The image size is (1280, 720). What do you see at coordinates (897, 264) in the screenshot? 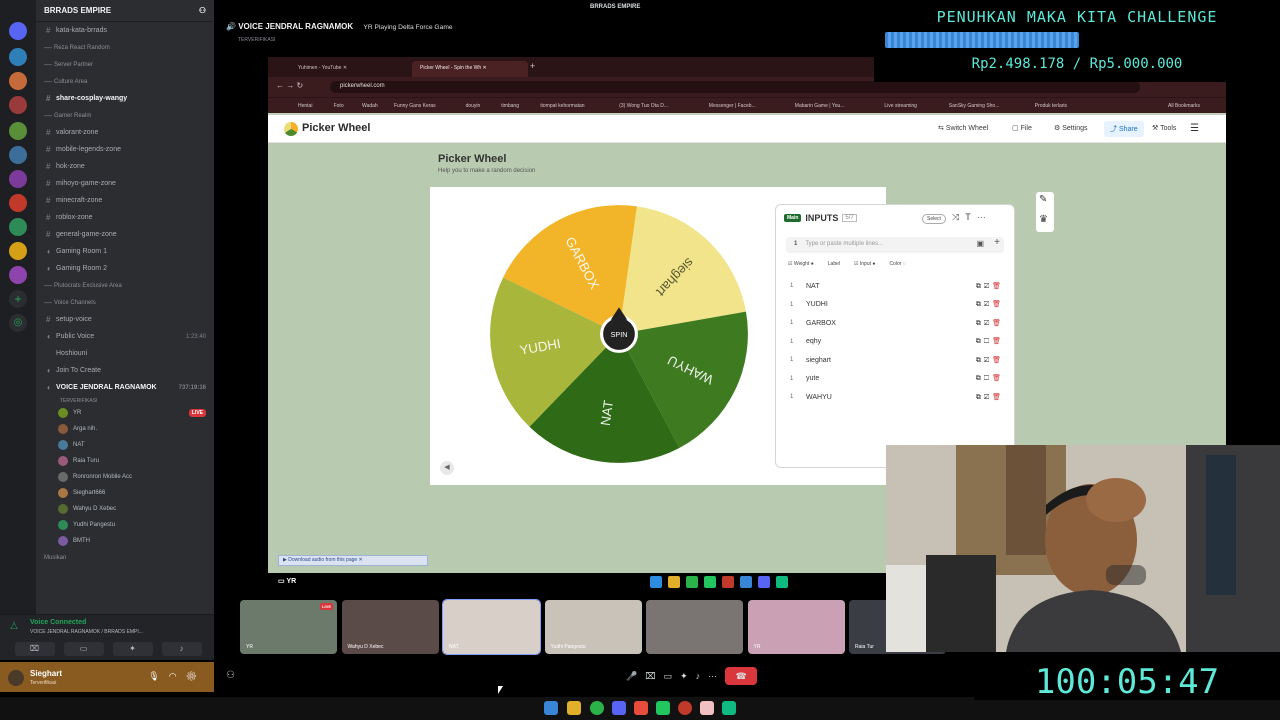
I see `col-color: Color ◌` at bounding box center [897, 264].